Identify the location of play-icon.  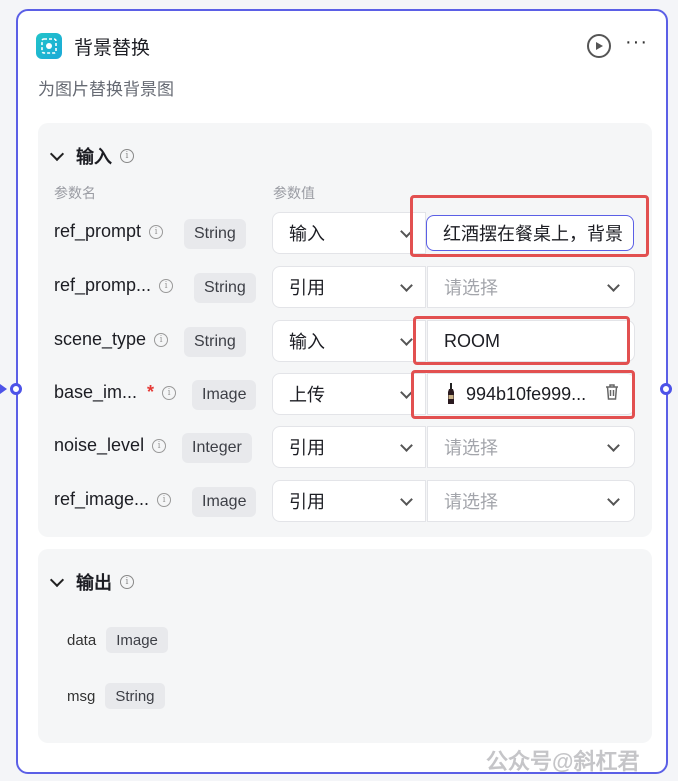
(599, 46).